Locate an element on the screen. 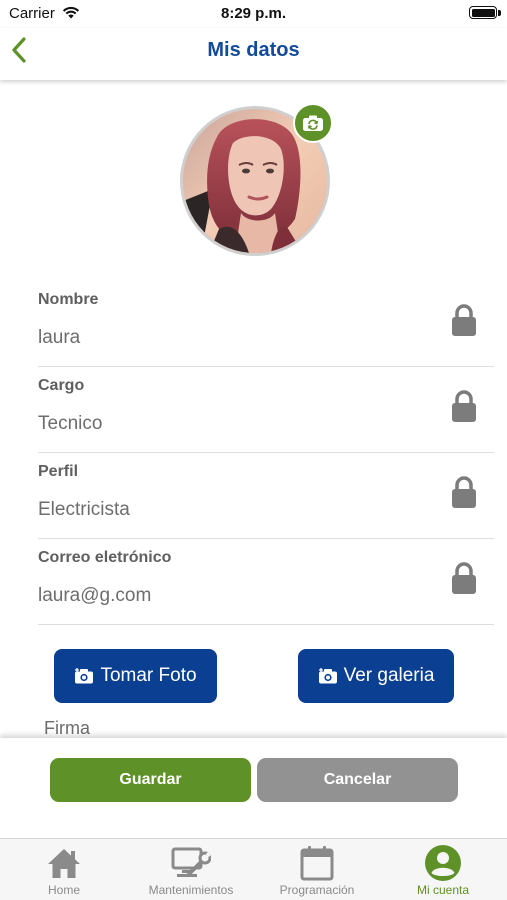  profile-photo-section is located at coordinates (256, 179).